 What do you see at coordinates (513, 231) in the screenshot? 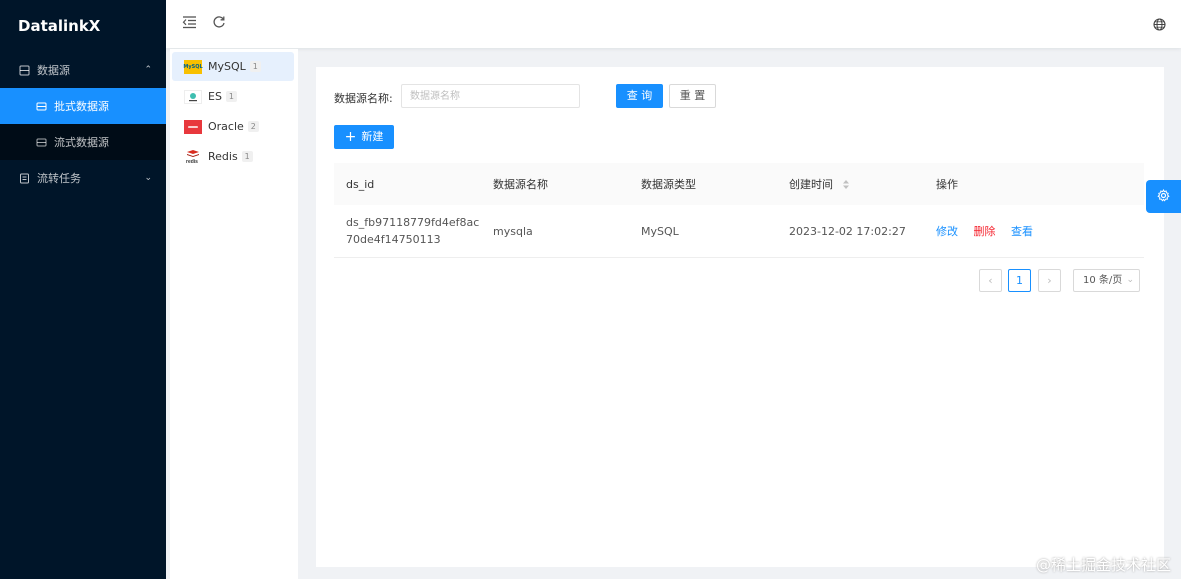
I see `cell-name: mysqla` at bounding box center [513, 231].